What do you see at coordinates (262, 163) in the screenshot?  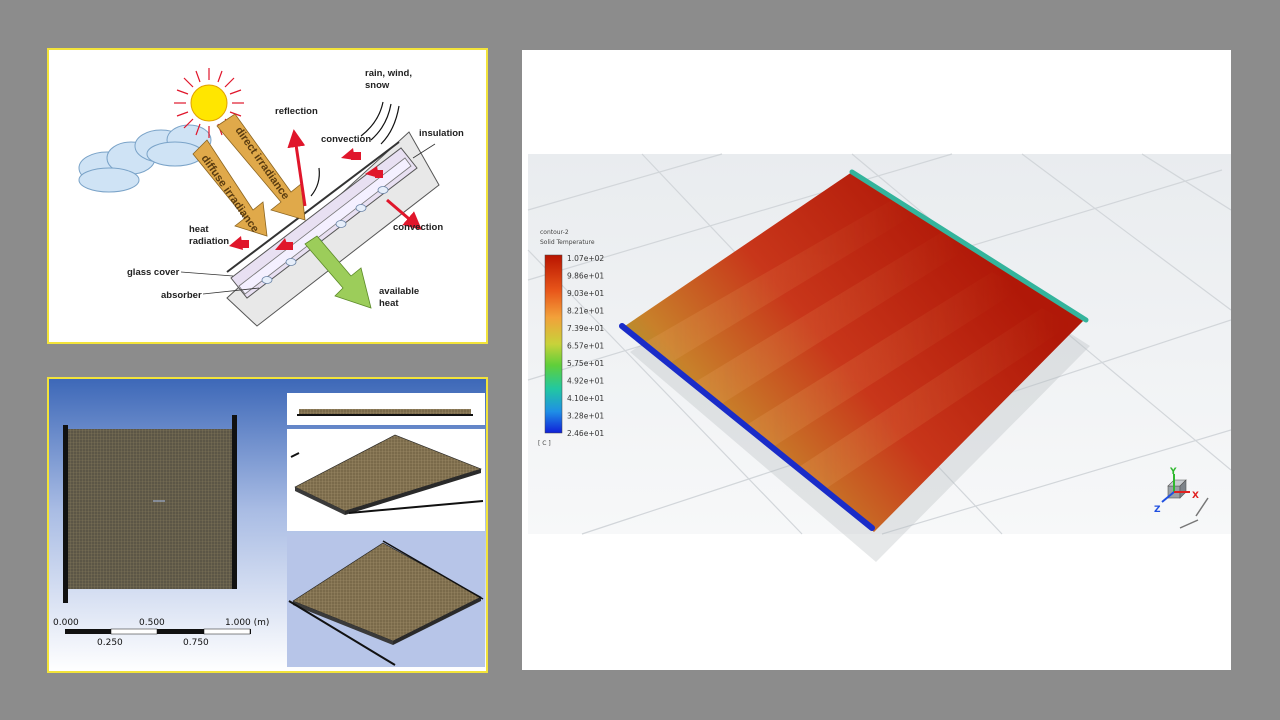 I see `direct-irradiance-label: direct irradiance` at bounding box center [262, 163].